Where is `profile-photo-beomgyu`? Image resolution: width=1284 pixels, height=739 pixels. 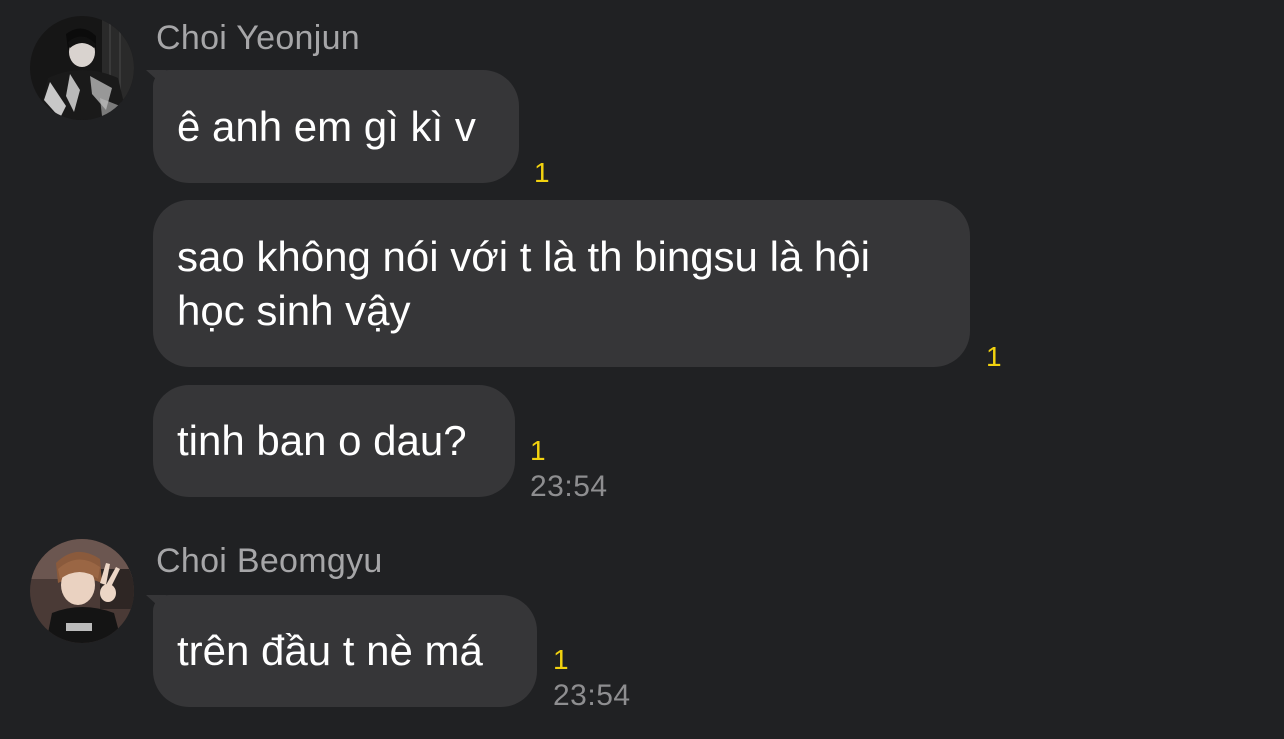
profile-photo-beomgyu is located at coordinates (82, 591).